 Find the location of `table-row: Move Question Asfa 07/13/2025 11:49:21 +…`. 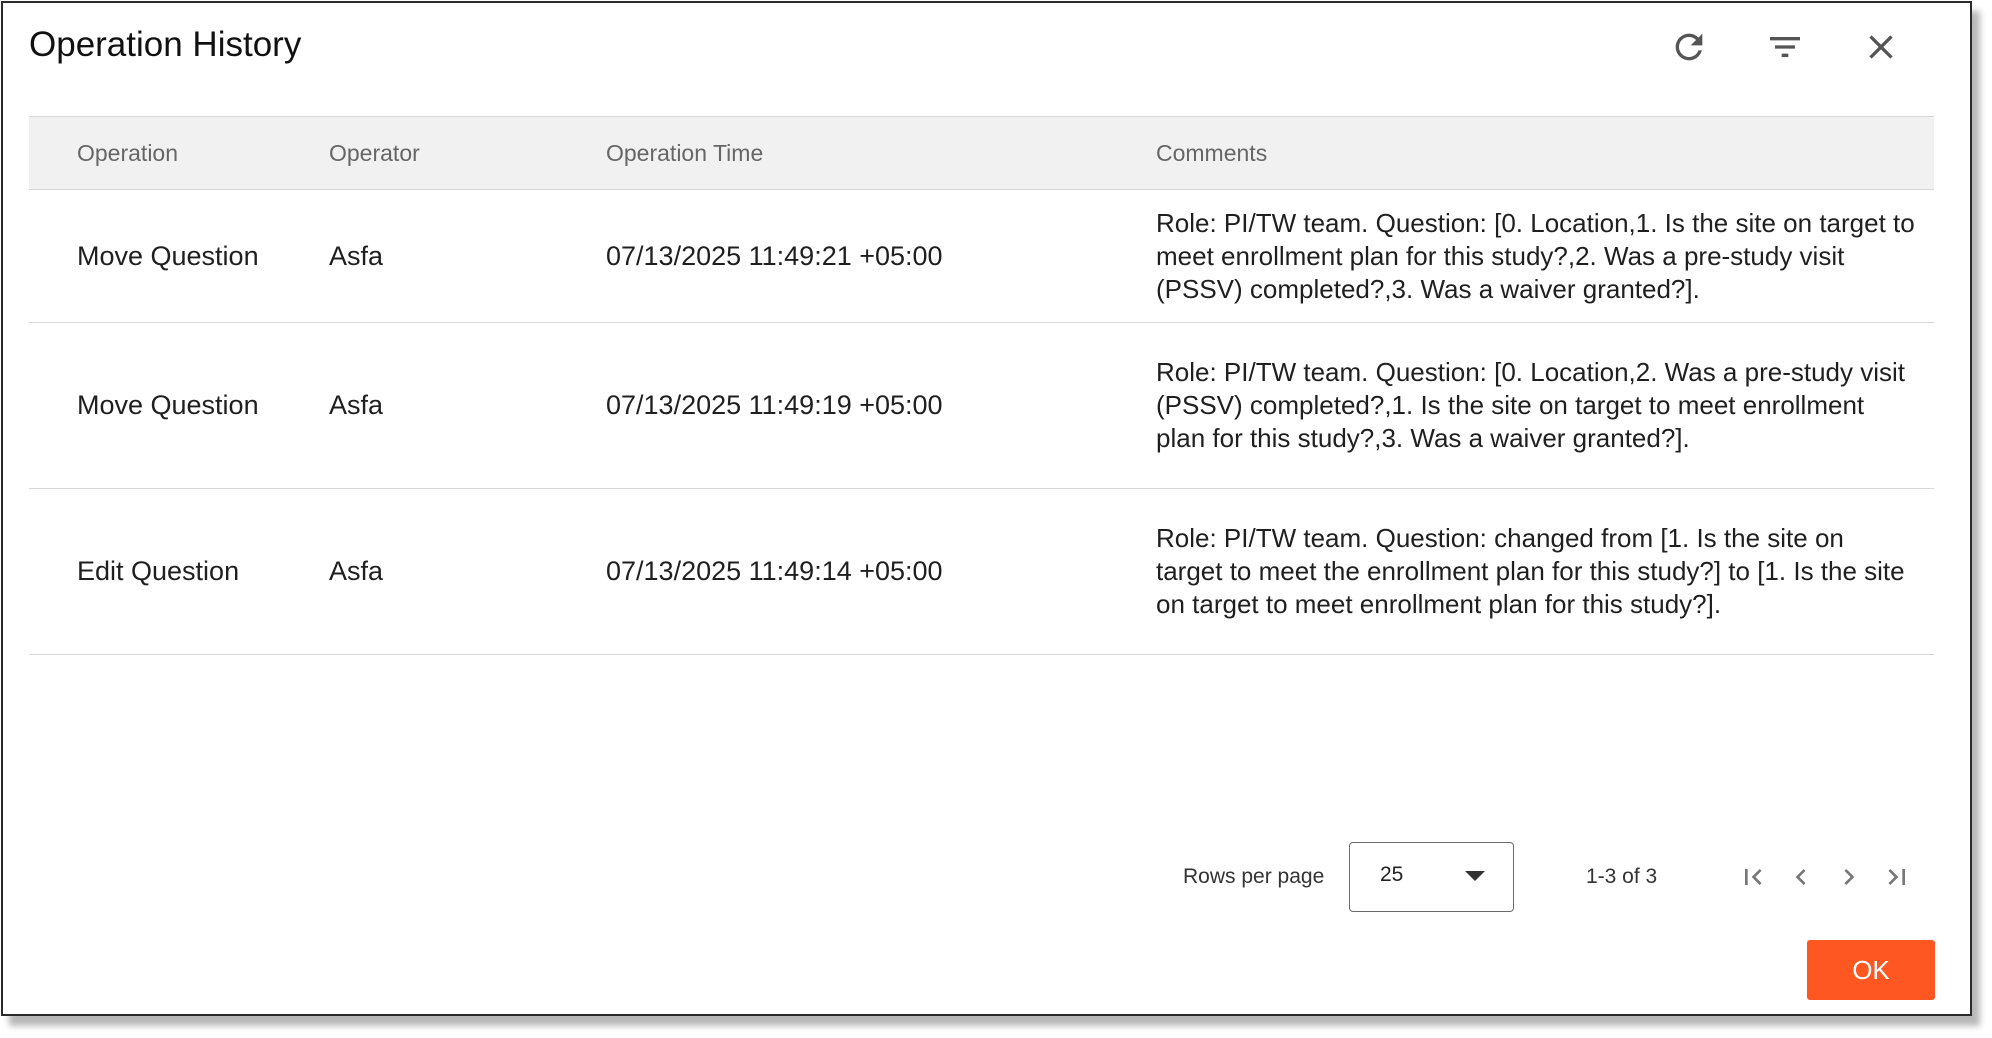

table-row: Move Question Asfa 07/13/2025 11:49:21 +… is located at coordinates (981, 256).